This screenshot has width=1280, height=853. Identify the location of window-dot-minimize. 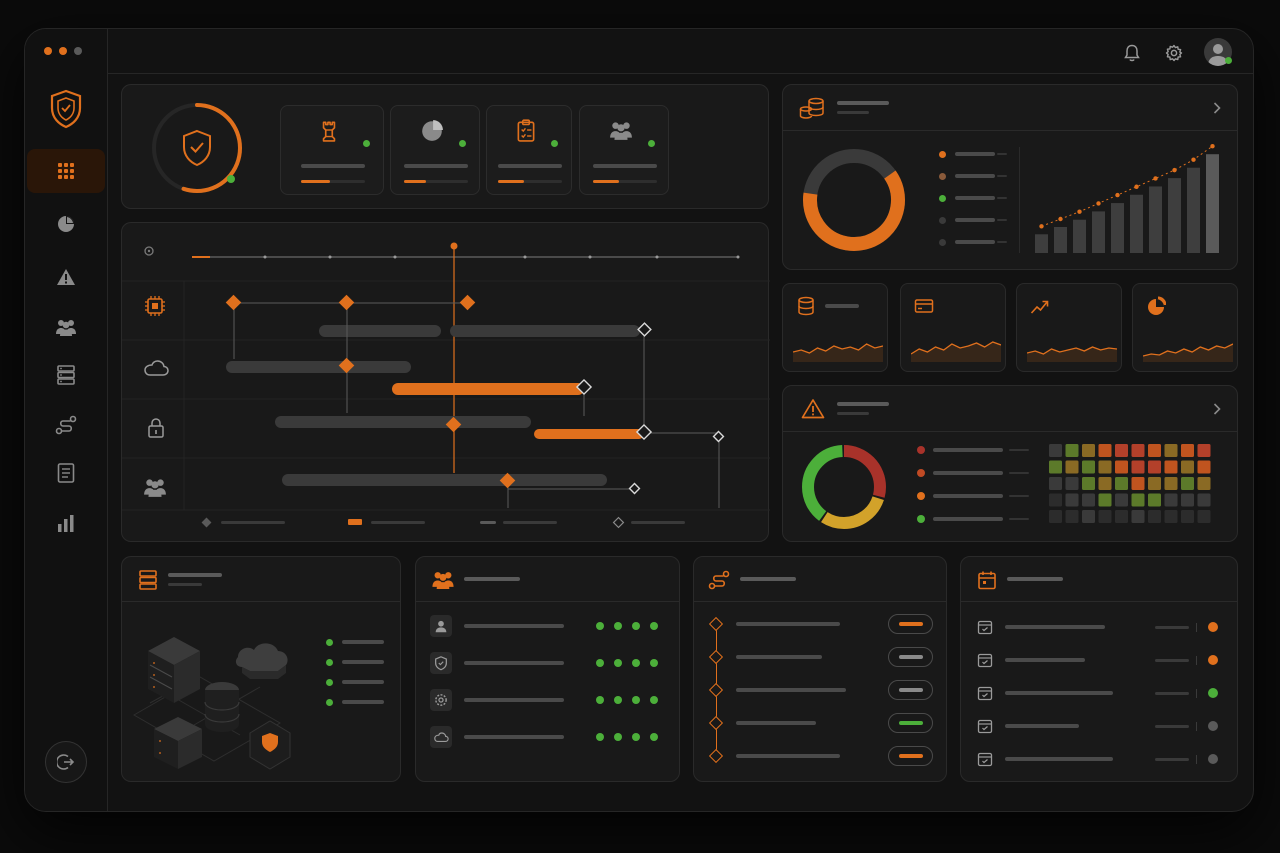
(63, 51).